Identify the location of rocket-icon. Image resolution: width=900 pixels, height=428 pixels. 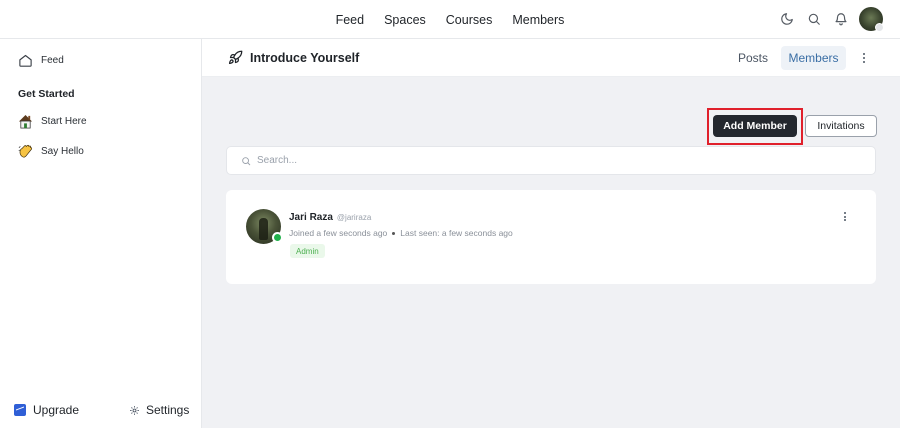
(235, 57).